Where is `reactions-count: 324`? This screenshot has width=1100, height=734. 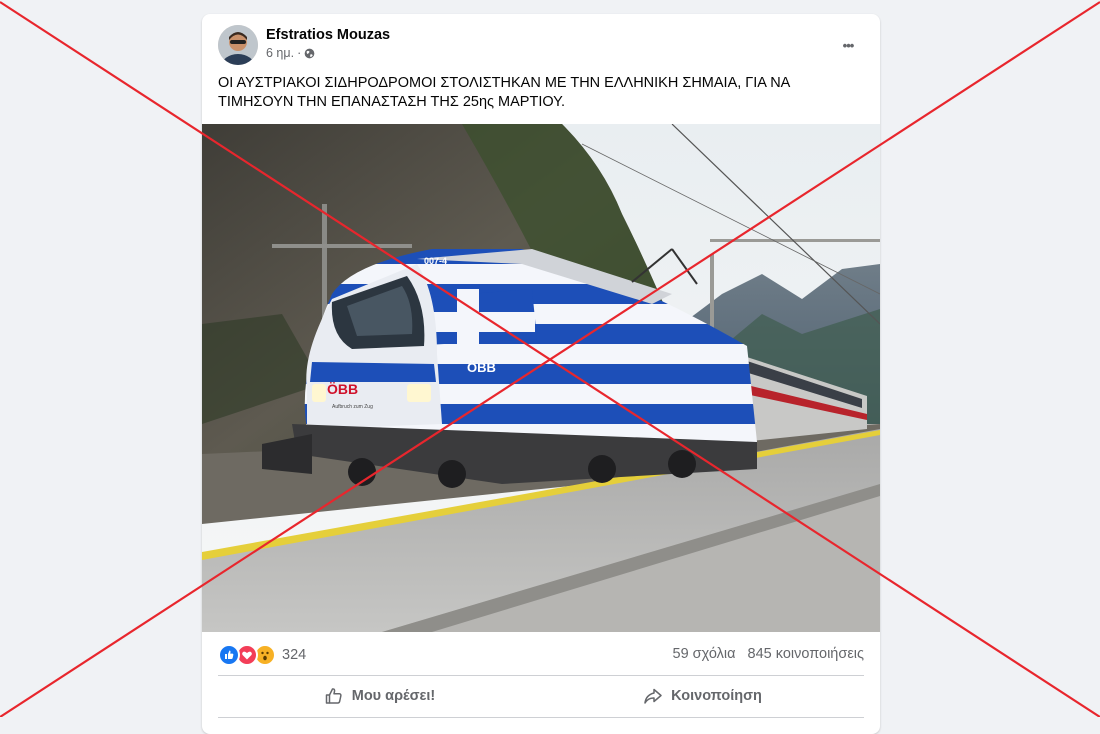
reactions-count: 324 is located at coordinates (294, 655).